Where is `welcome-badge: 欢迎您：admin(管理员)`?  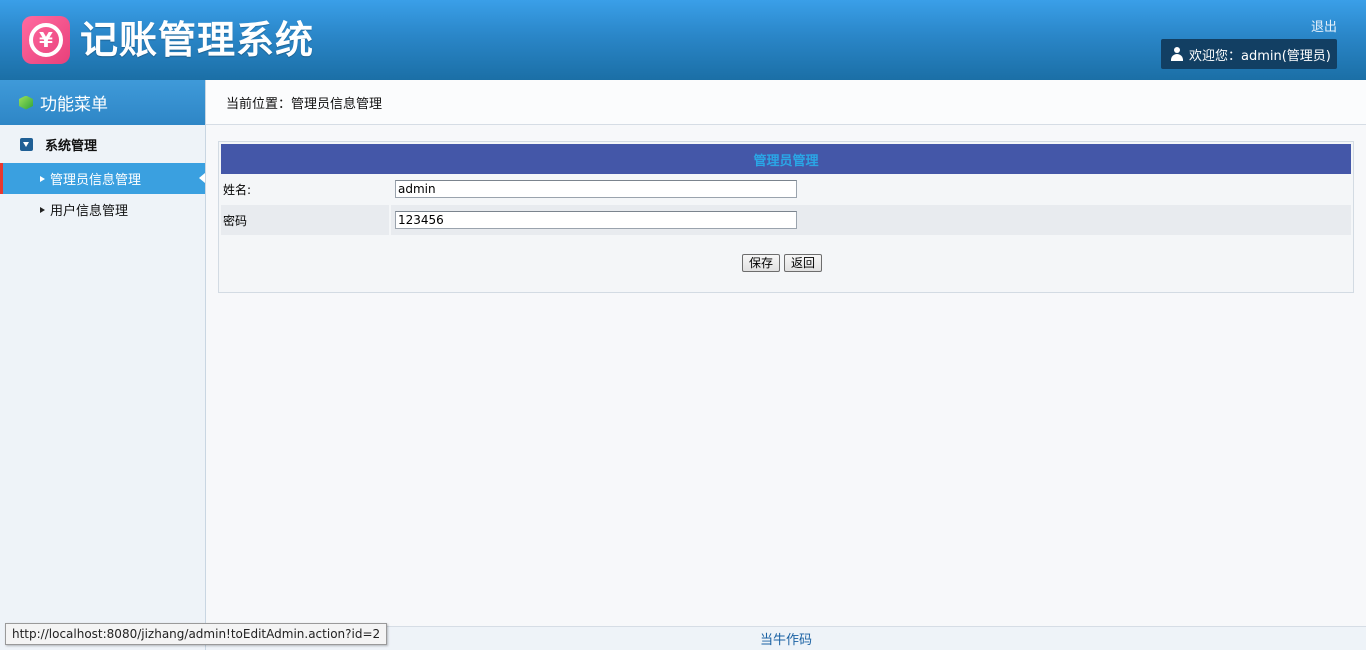 welcome-badge: 欢迎您：admin(管理员) is located at coordinates (1249, 54).